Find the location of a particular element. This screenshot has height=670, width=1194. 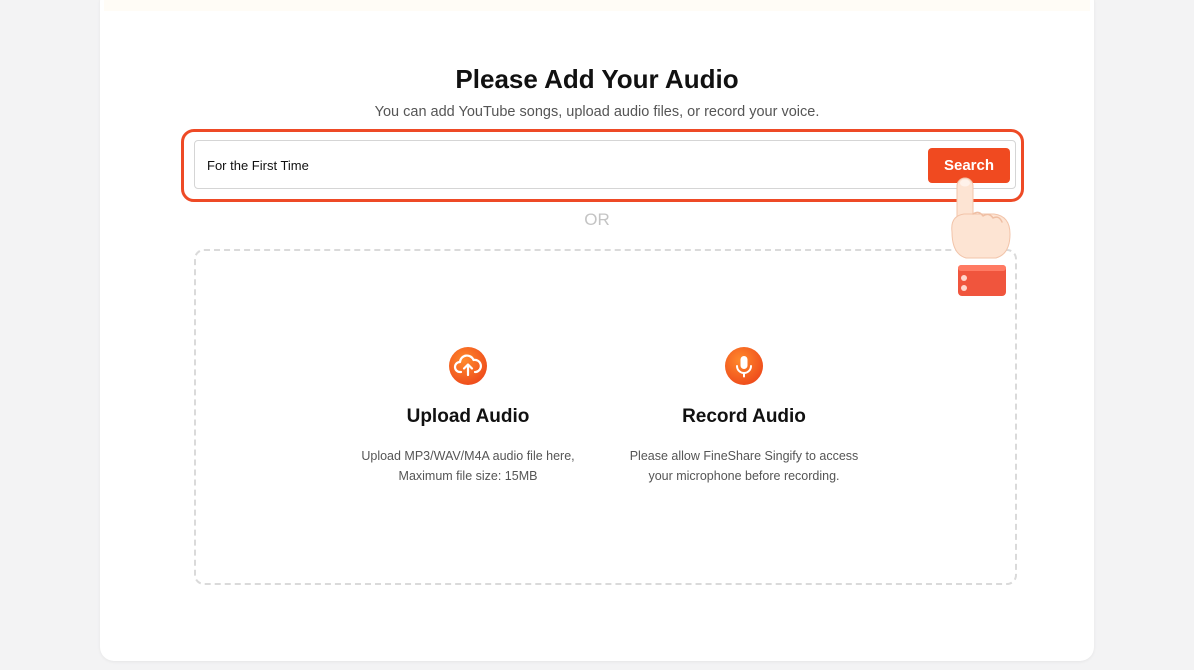

upload-audio-title: Upload Audio is located at coordinates (468, 416).